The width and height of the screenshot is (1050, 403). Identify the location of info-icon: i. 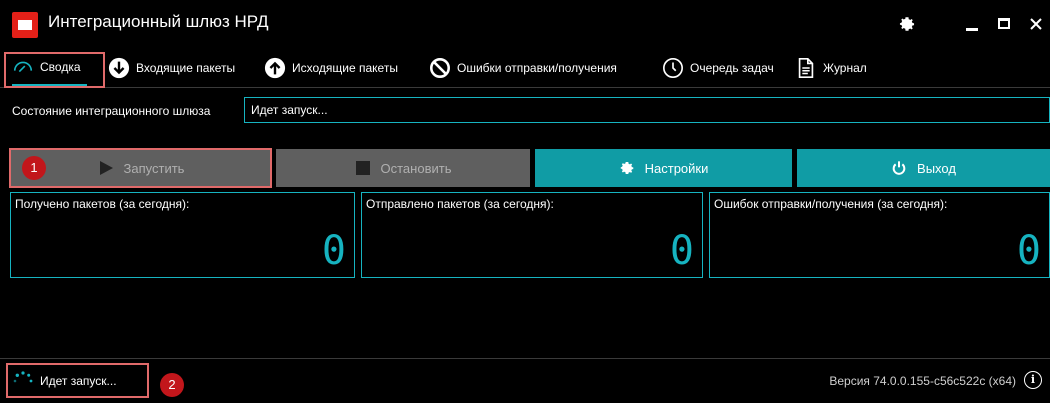
(1033, 380).